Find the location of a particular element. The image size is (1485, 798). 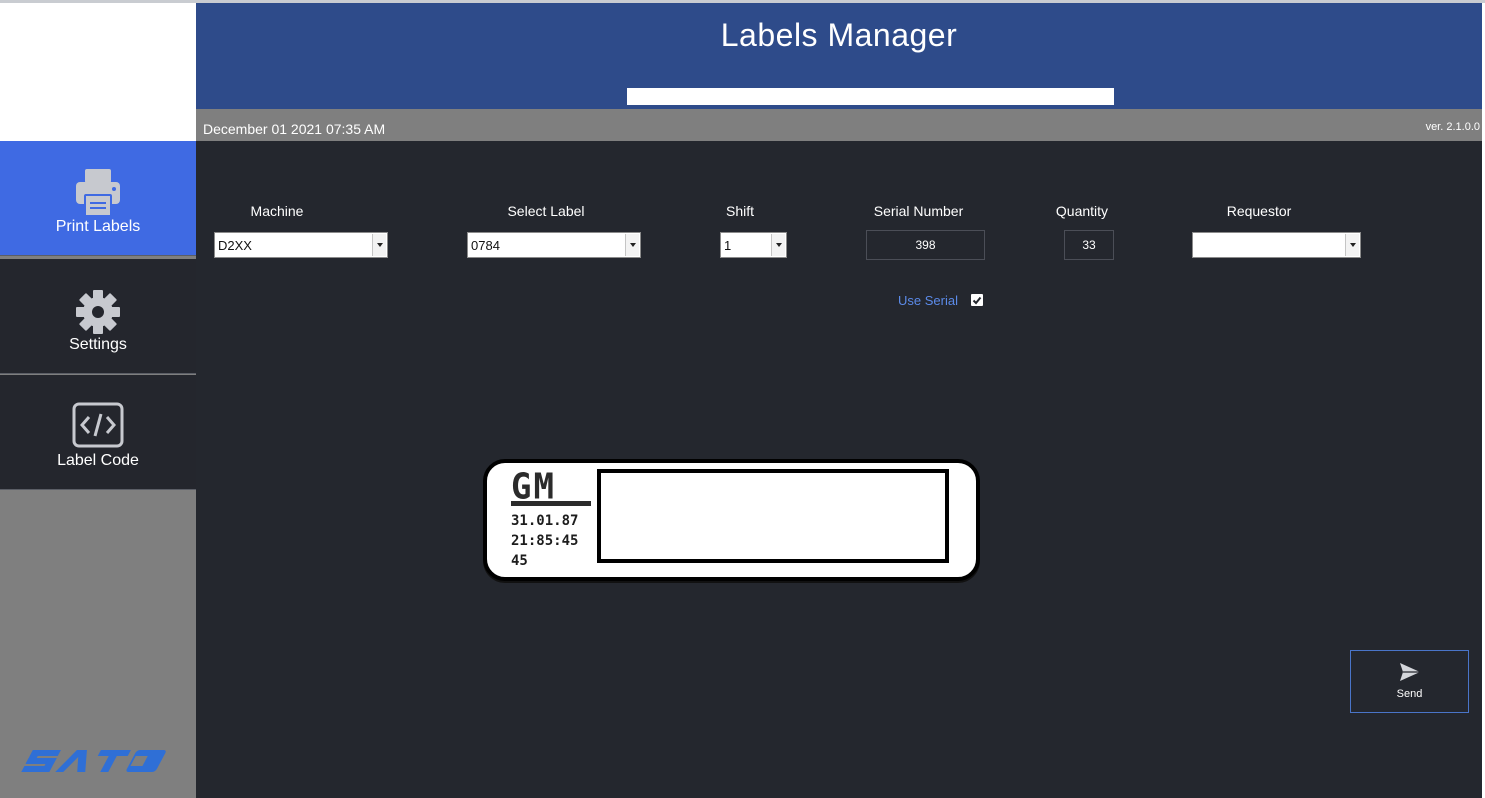

send-icon is located at coordinates (1410, 672).